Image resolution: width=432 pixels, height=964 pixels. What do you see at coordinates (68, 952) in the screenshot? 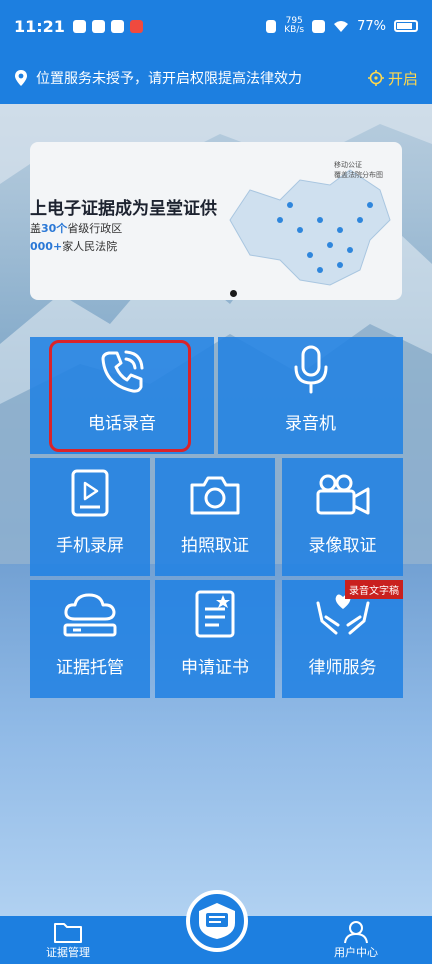
I see `nav-label: 证据管理` at bounding box center [68, 952].